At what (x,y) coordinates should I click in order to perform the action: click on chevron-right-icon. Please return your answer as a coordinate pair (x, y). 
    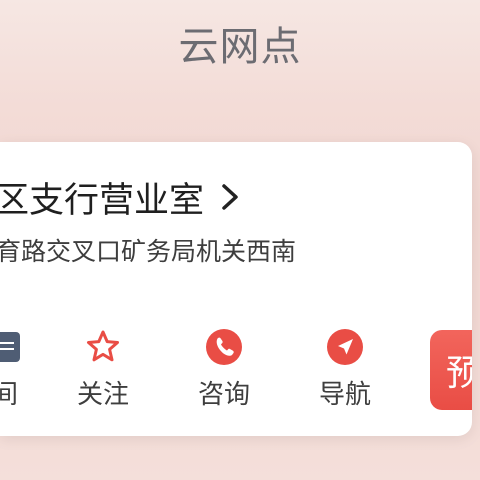
    Looking at the image, I should click on (230, 197).